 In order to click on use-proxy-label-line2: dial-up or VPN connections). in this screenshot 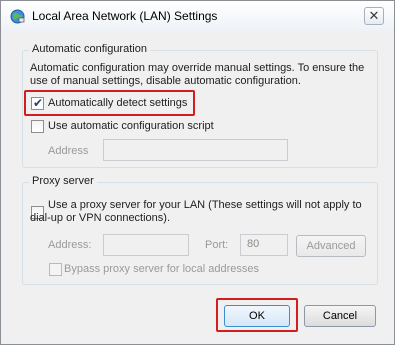, I will do `click(100, 218)`.